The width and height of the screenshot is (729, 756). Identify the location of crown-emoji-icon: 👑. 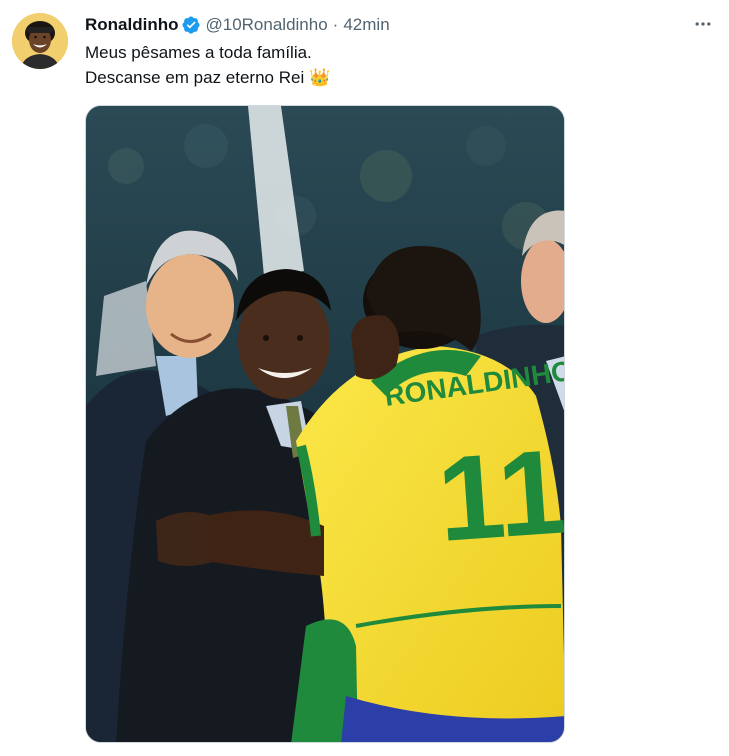
(319, 77).